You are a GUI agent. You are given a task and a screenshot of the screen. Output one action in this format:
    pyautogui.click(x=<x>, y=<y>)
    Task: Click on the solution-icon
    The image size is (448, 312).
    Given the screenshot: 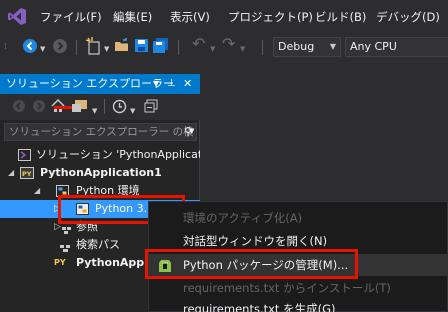 What is the action you would take?
    pyautogui.click(x=24, y=155)
    